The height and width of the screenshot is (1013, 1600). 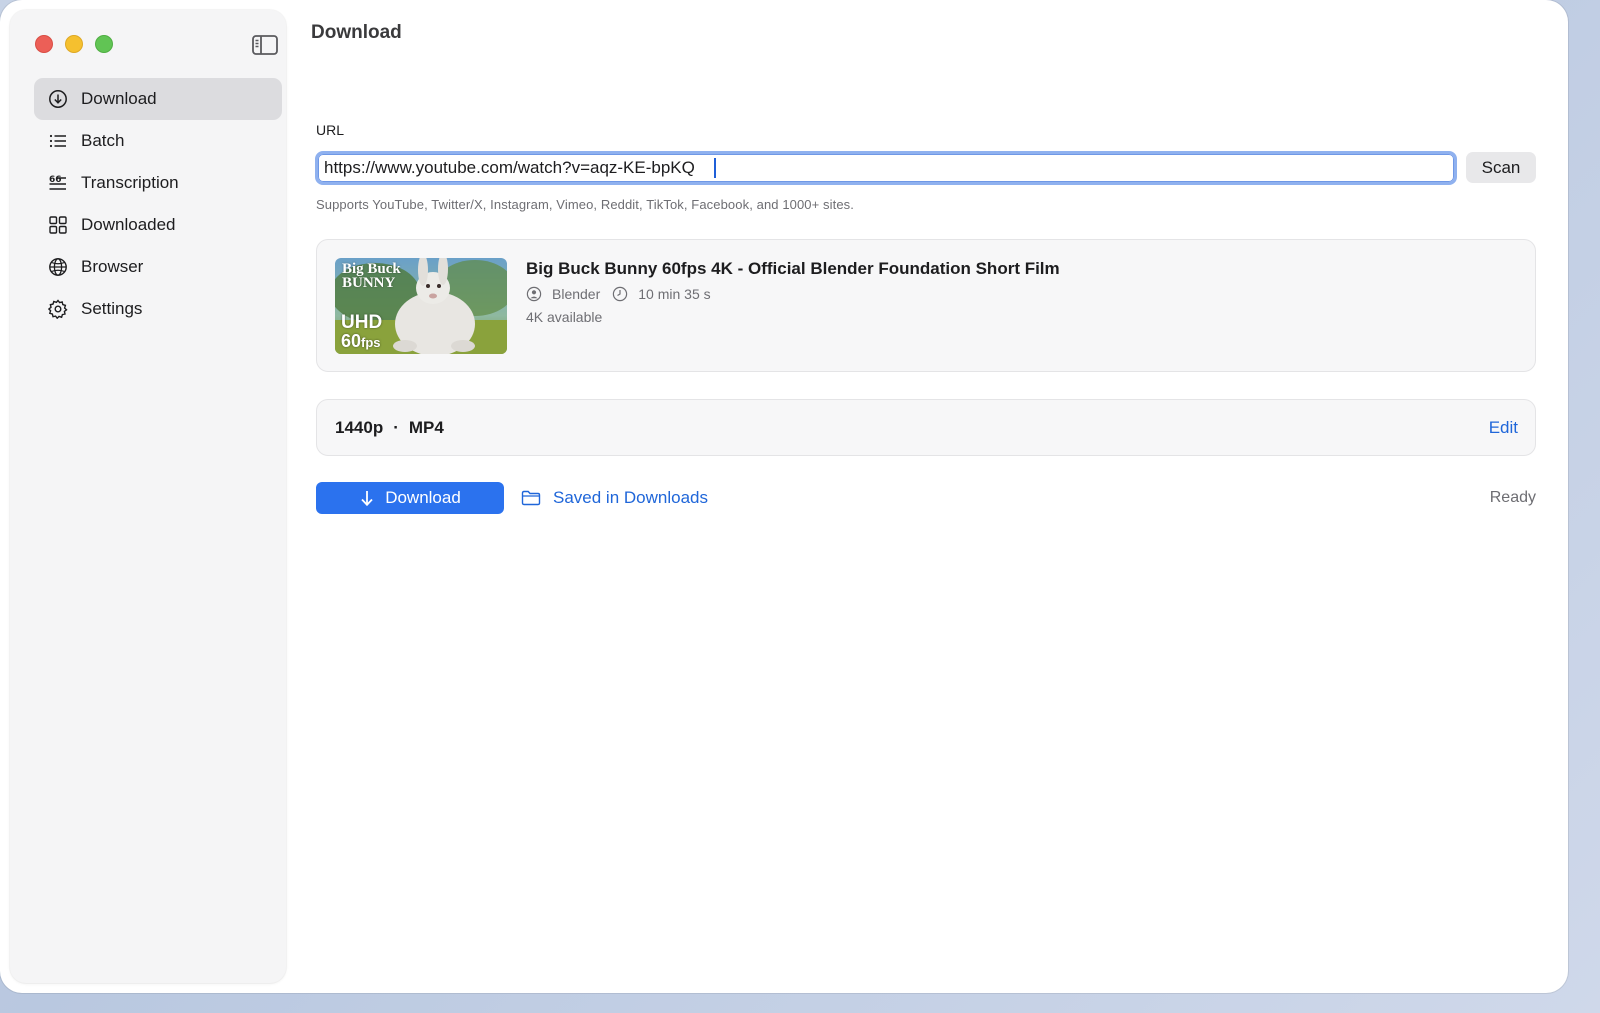 I want to click on download-button-label: Download, so click(x=423, y=497).